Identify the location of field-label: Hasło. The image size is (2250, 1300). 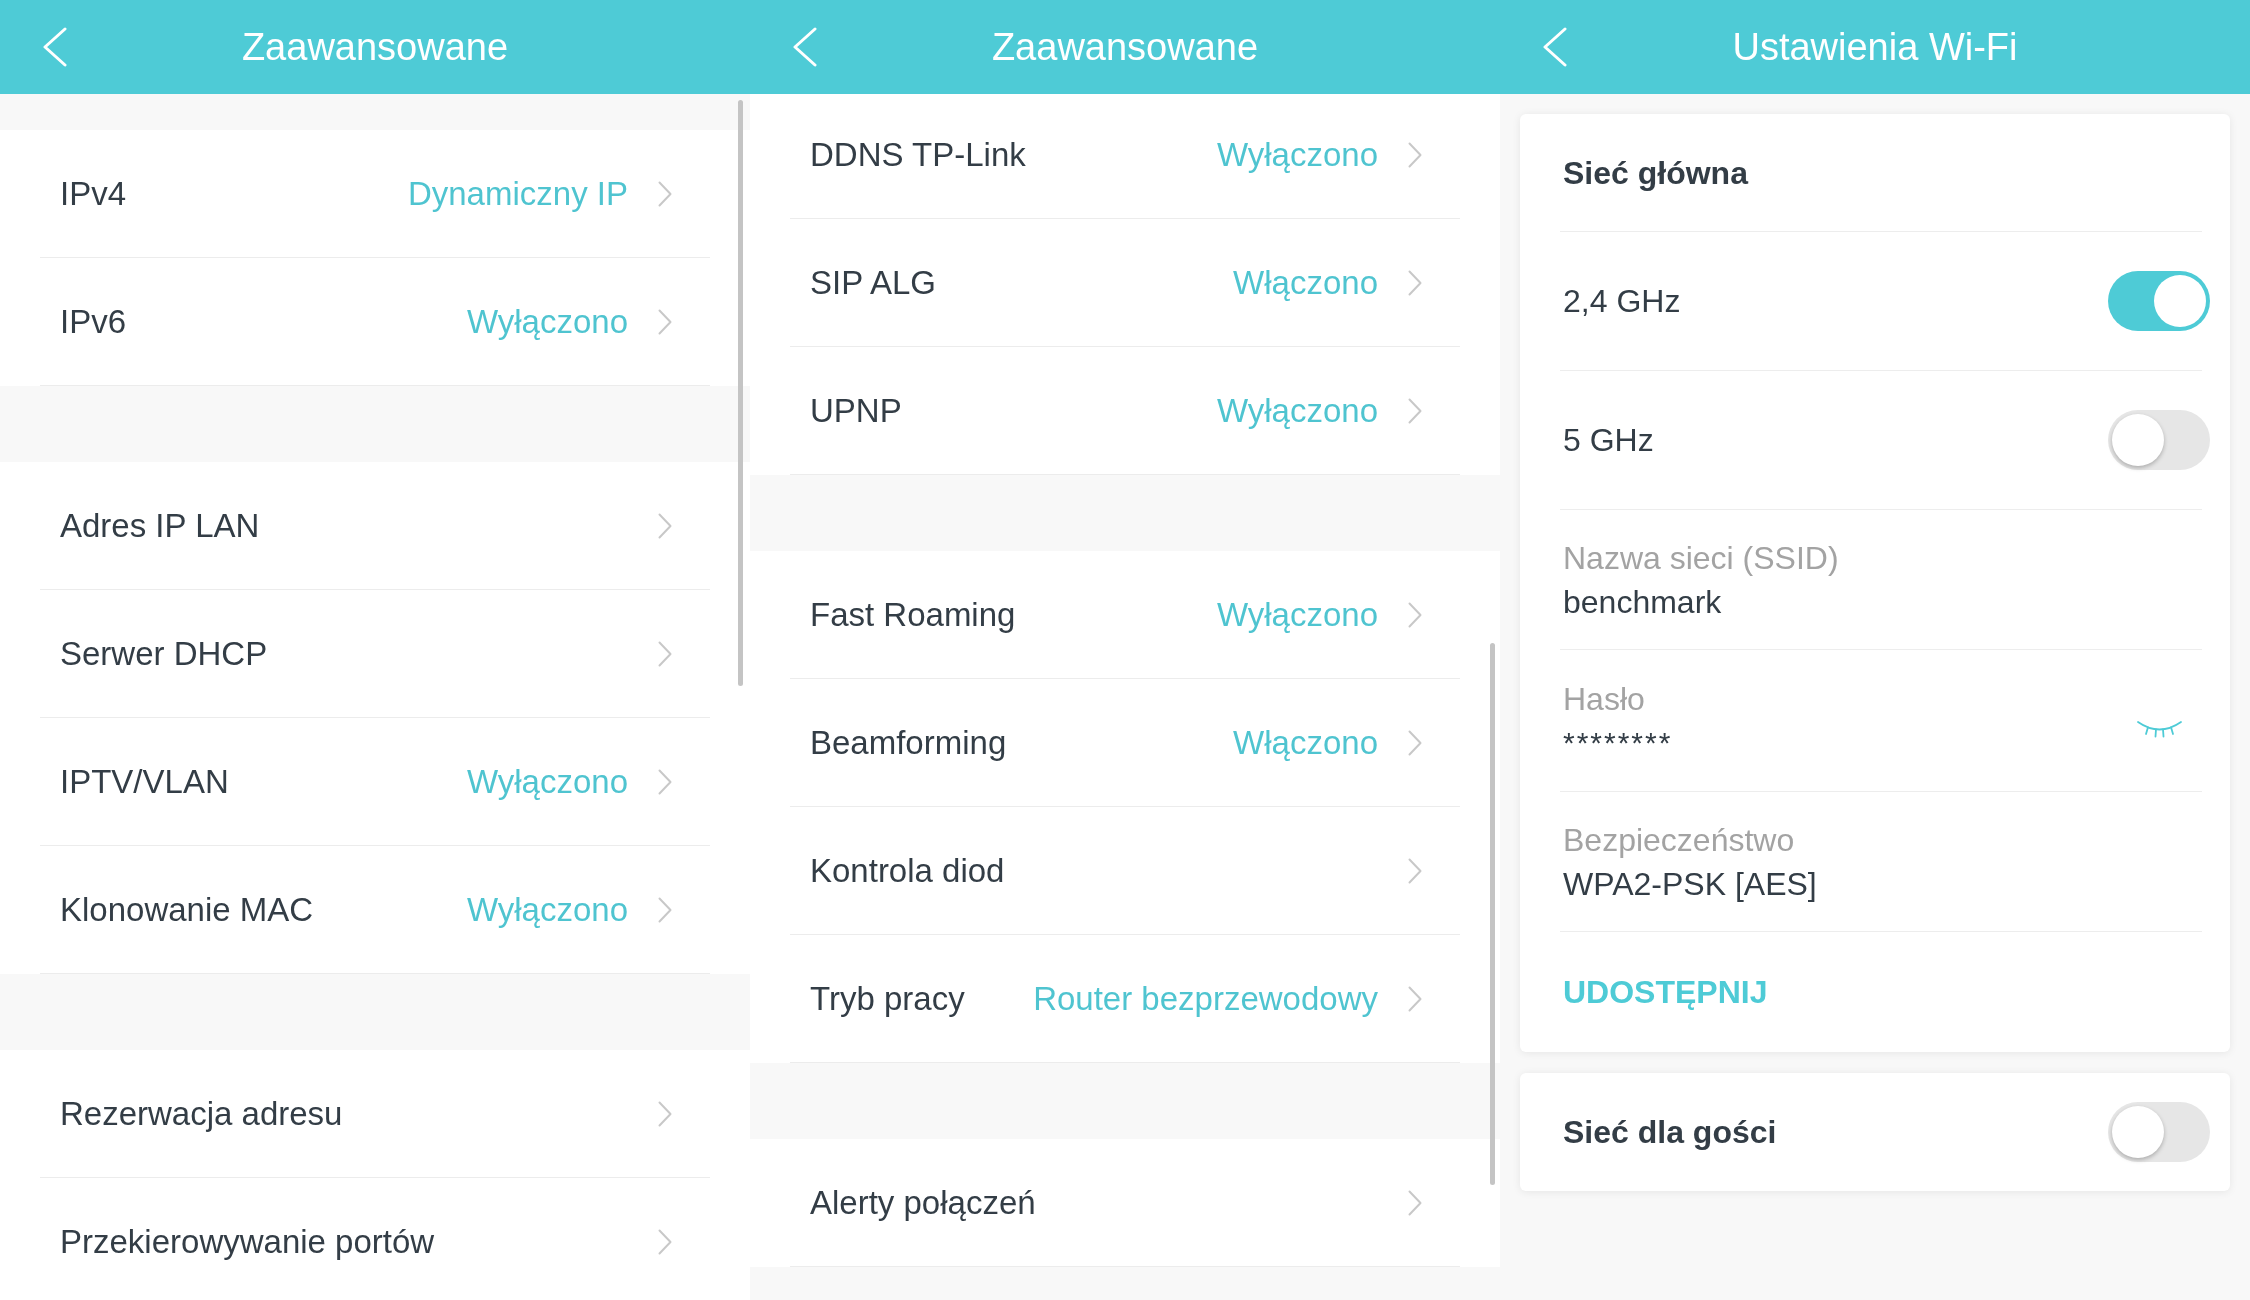
(1604, 699).